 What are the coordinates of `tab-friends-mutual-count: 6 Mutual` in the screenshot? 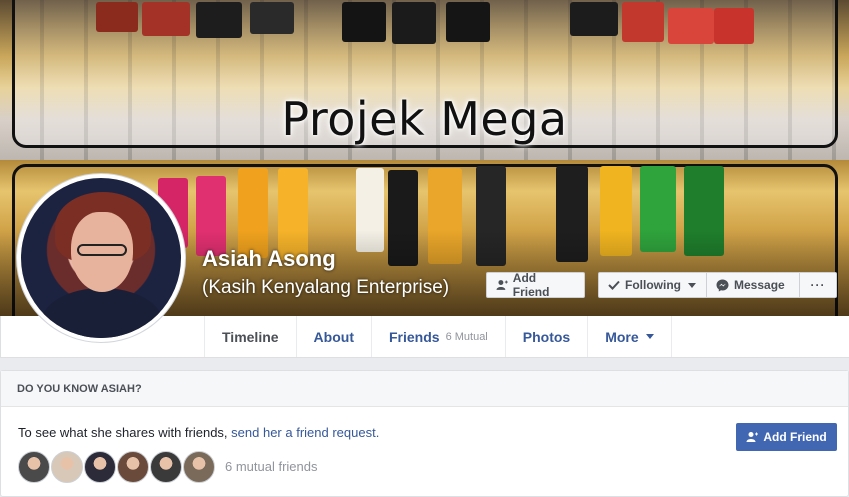 It's located at (466, 336).